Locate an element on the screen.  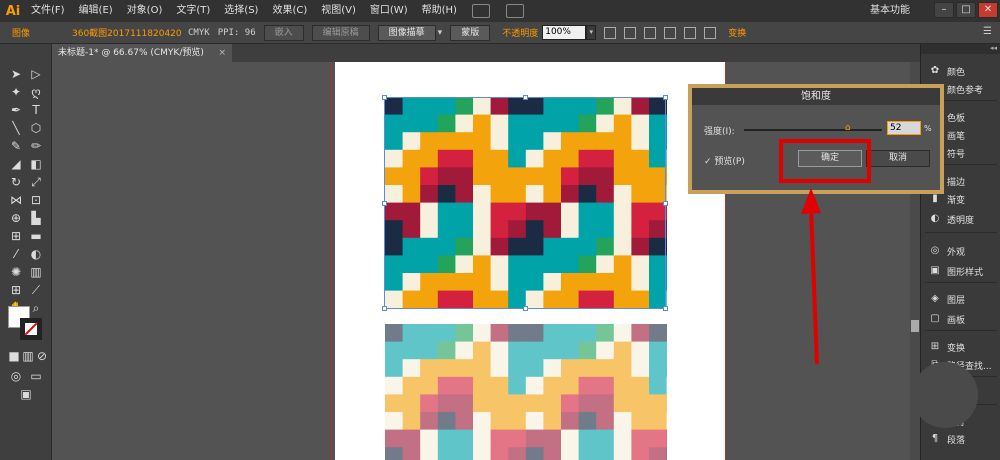
shape-builder-tool-icon: ⊕ is located at coordinates (16, 218).